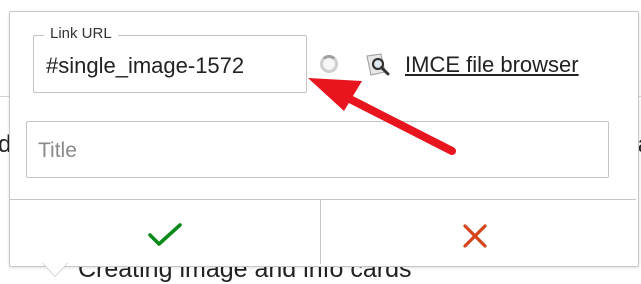 The height and width of the screenshot is (284, 641). I want to click on save-button, so click(165, 232).